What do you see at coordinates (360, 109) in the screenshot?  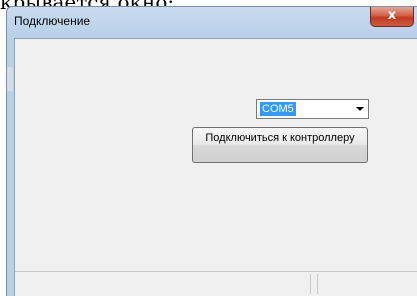 I see `chevron-down-icon` at bounding box center [360, 109].